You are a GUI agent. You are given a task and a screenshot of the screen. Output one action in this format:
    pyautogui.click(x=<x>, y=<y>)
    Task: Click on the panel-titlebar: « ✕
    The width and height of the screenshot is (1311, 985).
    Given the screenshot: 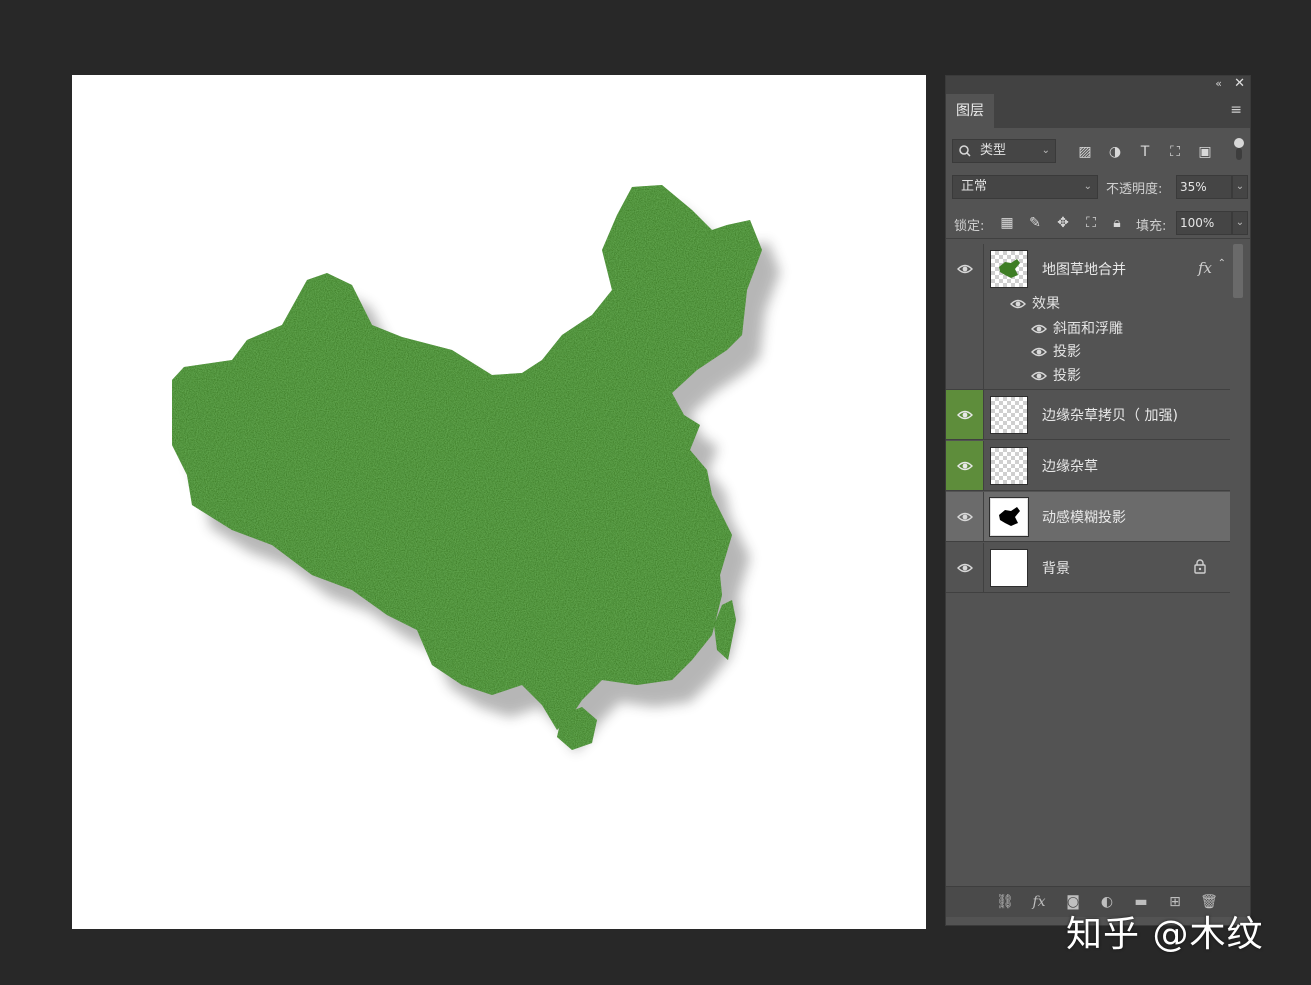 What is the action you would take?
    pyautogui.click(x=1098, y=85)
    